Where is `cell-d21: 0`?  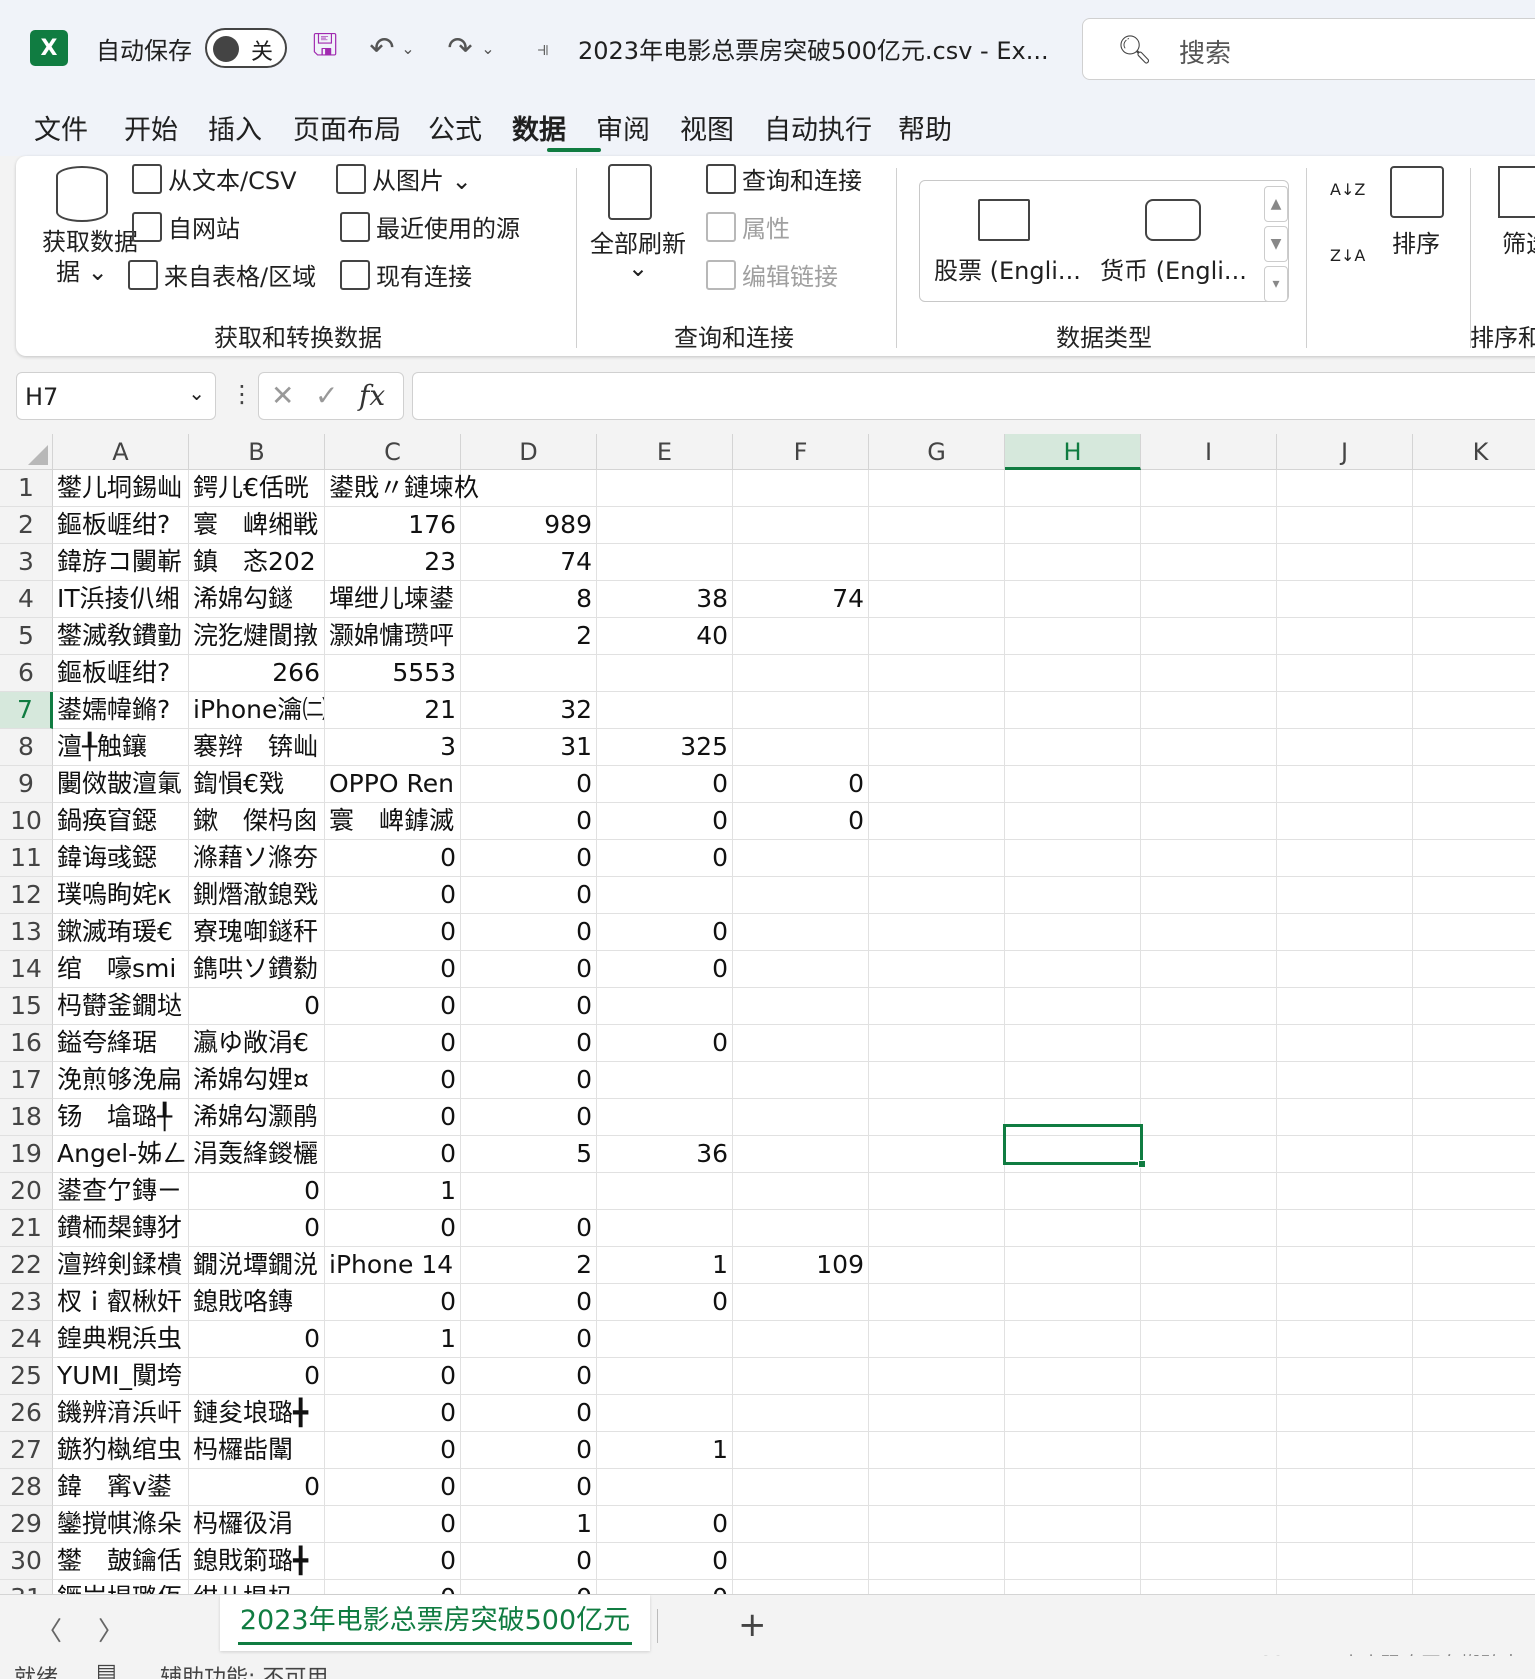 cell-d21: 0 is located at coordinates (529, 1228).